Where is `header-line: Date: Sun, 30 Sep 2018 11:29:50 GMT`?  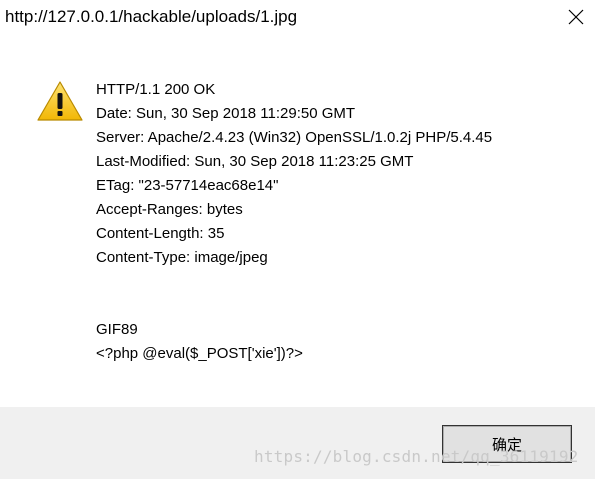
header-line: Date: Sun, 30 Sep 2018 11:29:50 GMT is located at coordinates (226, 113).